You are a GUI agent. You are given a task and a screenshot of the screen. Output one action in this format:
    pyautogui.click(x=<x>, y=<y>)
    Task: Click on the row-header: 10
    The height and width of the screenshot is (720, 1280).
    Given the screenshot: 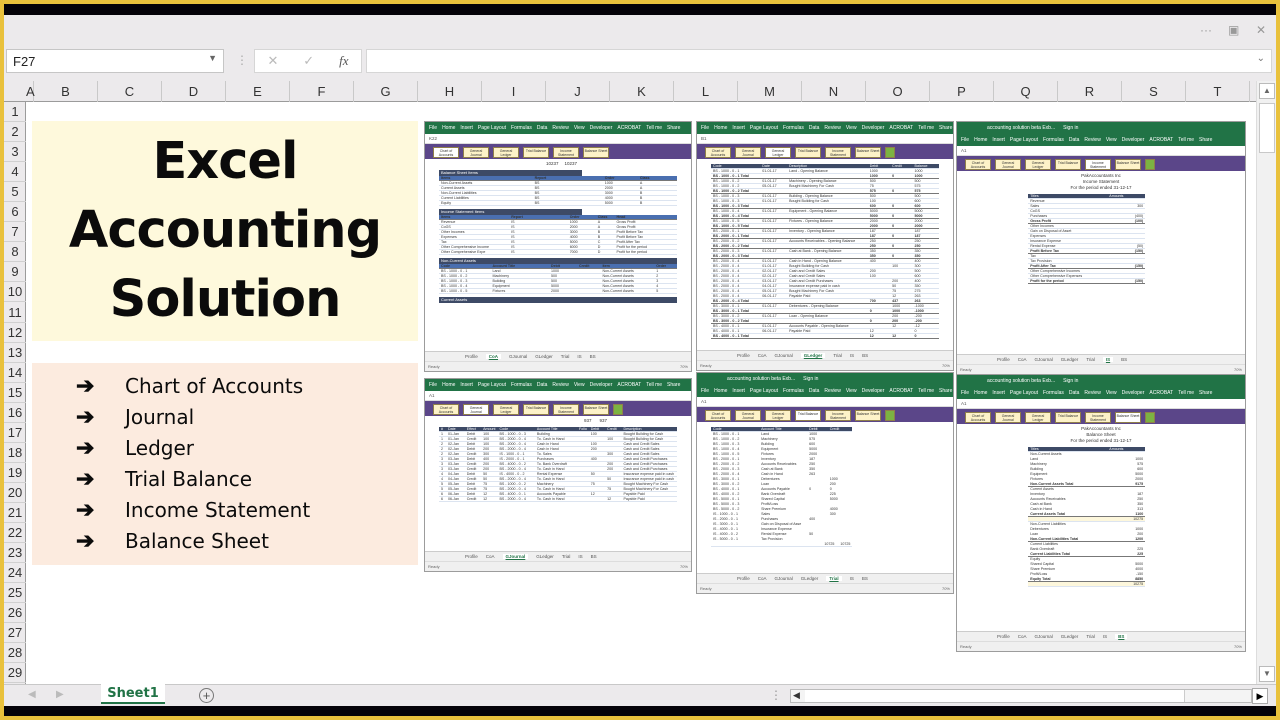 What is the action you would take?
    pyautogui.click(x=15, y=292)
    